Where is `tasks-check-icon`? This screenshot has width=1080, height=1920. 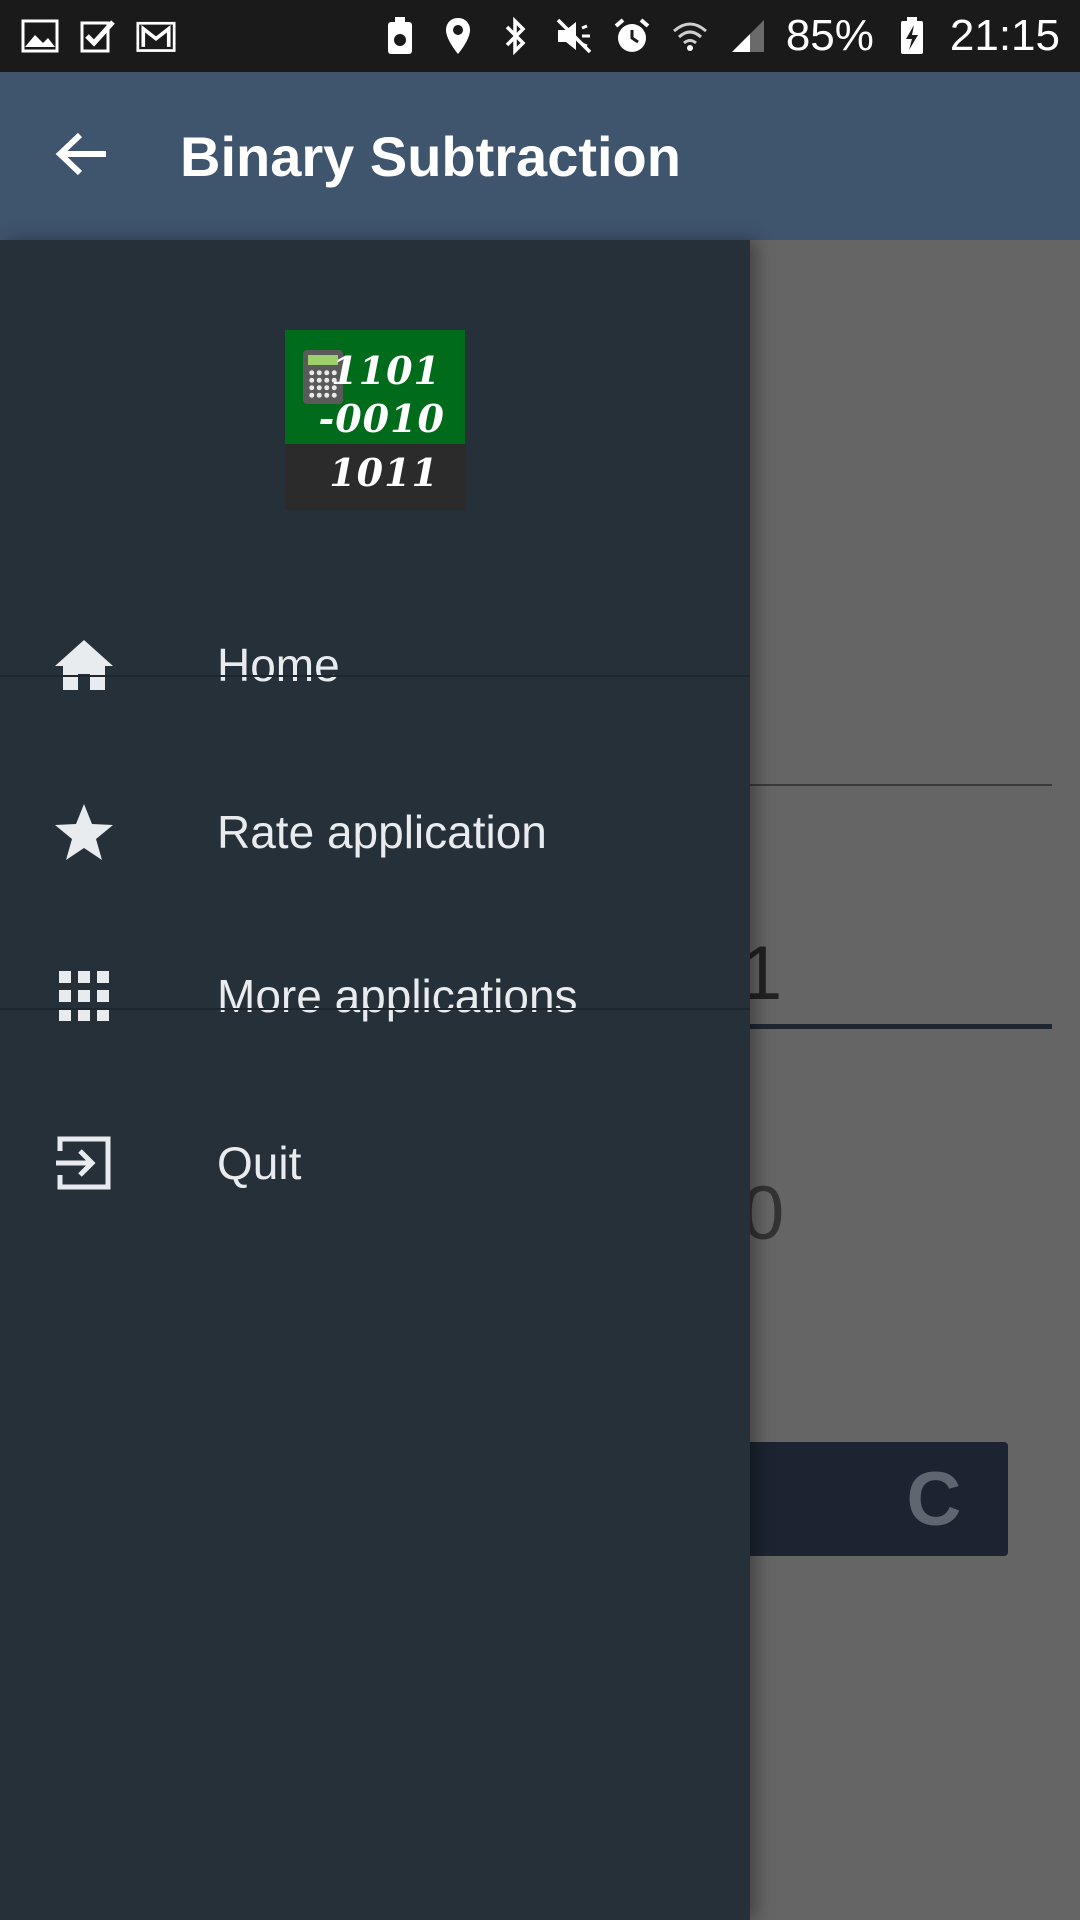
tasks-check-icon is located at coordinates (98, 36).